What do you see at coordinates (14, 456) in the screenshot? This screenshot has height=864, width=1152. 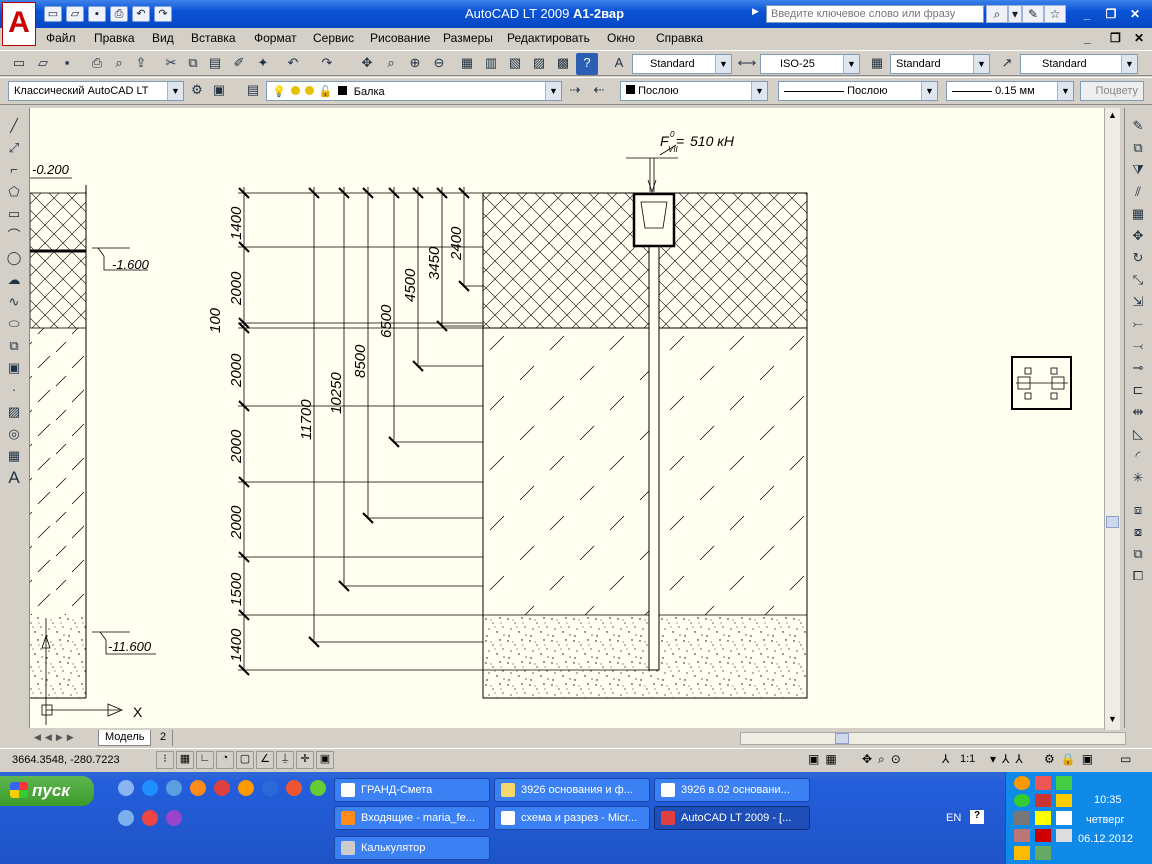 I see `table-icon: ▦` at bounding box center [14, 456].